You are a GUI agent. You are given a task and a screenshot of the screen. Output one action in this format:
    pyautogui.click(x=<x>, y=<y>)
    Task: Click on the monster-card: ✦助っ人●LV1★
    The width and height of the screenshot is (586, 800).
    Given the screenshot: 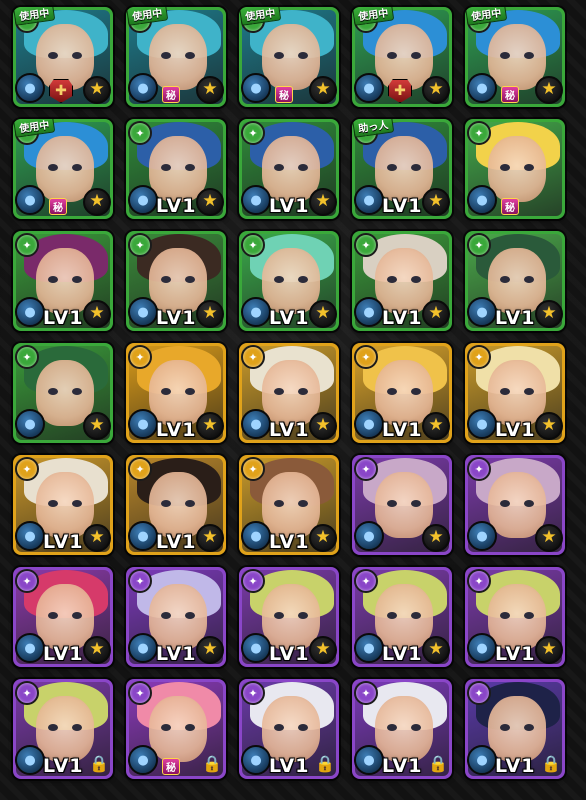 What is the action you would take?
    pyautogui.click(x=402, y=169)
    